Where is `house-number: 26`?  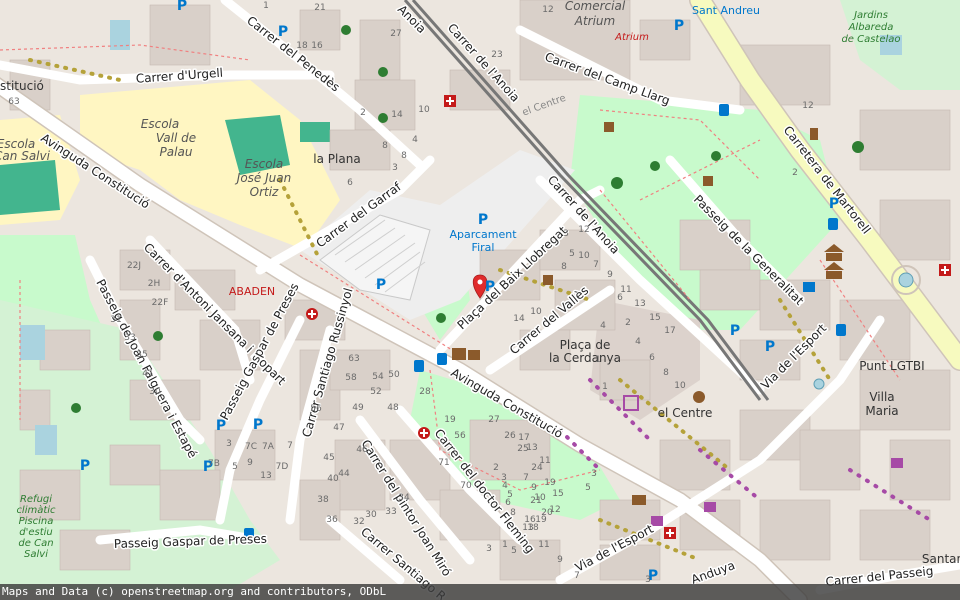
house-number: 26 is located at coordinates (510, 436).